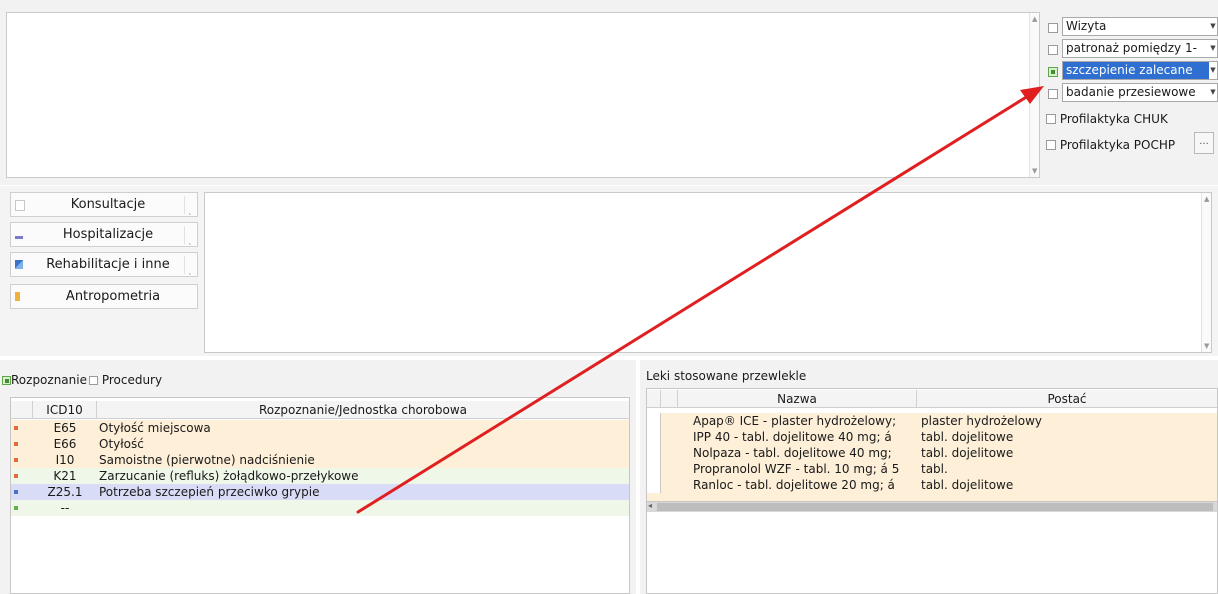  I want to click on scrollbar-thumb, so click(935, 507).